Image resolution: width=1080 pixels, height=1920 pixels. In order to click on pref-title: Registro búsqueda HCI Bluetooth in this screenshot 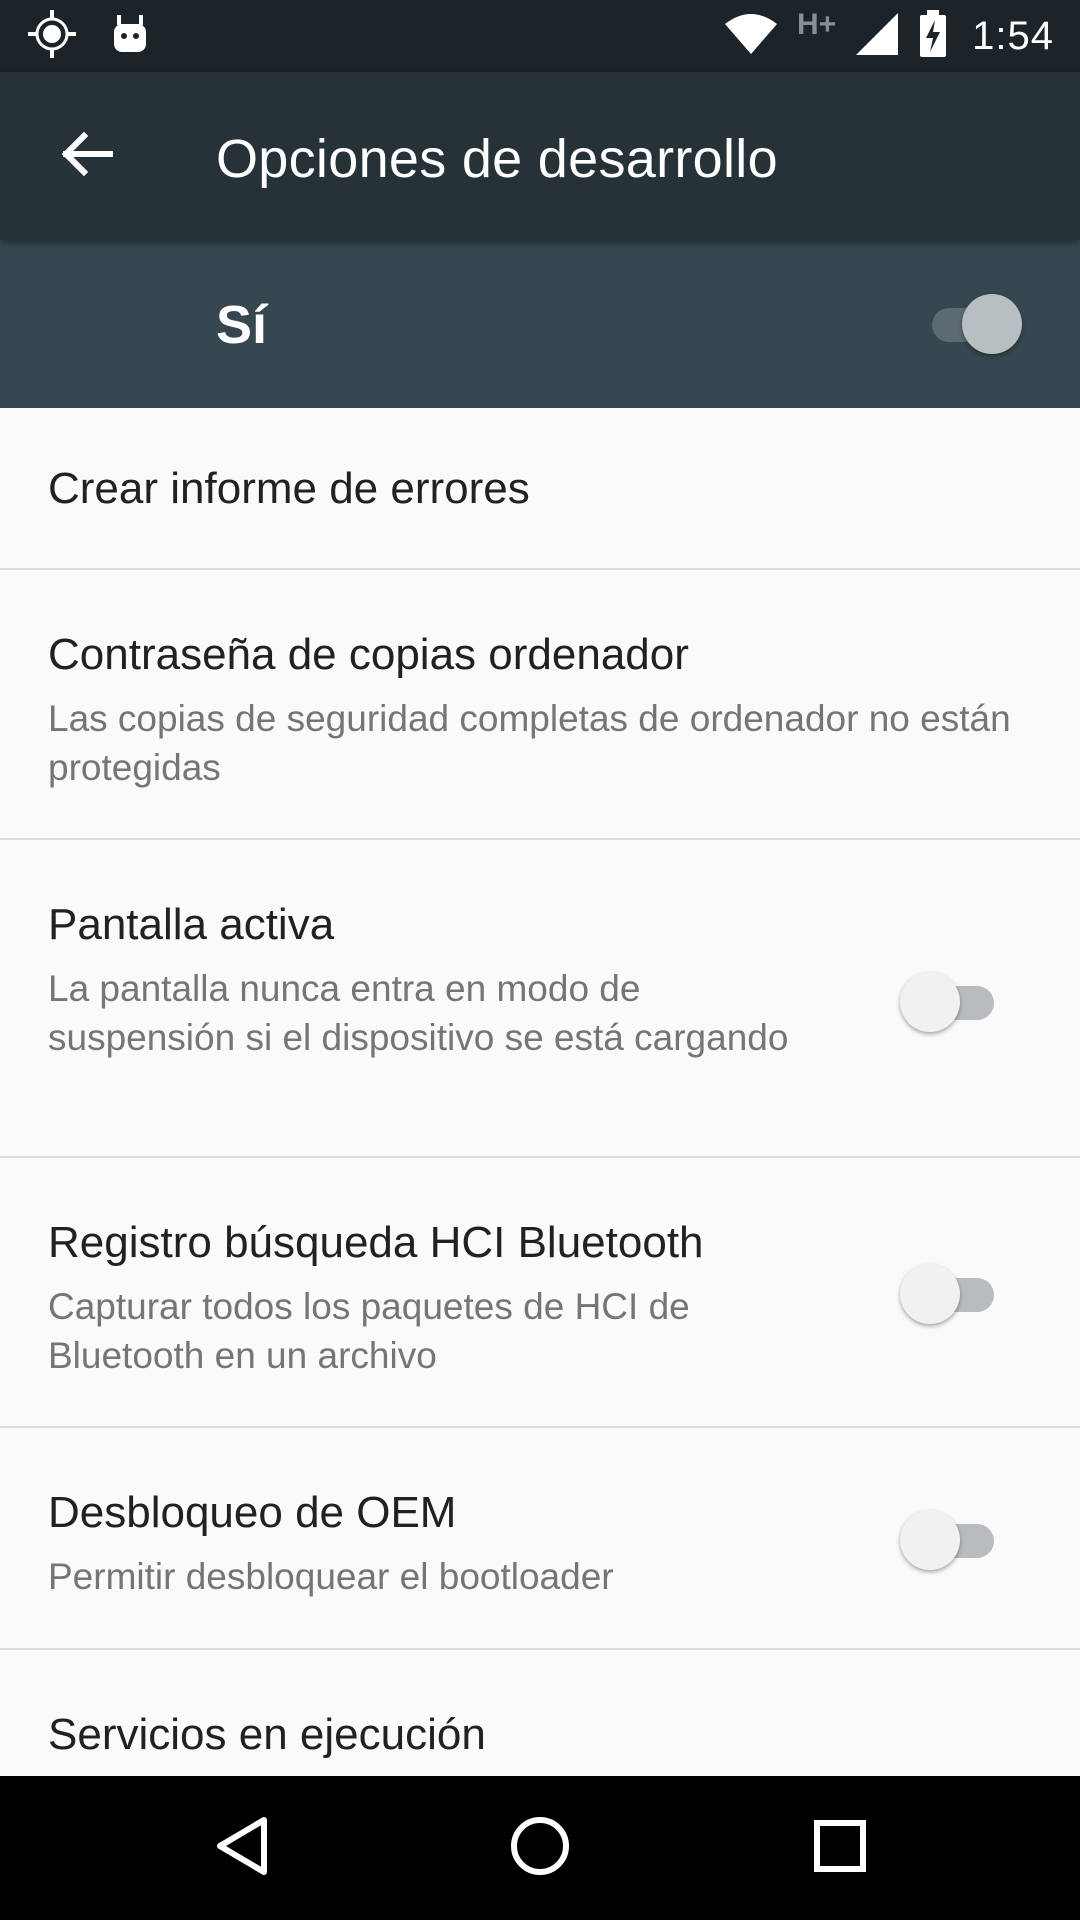, I will do `click(376, 1242)`.